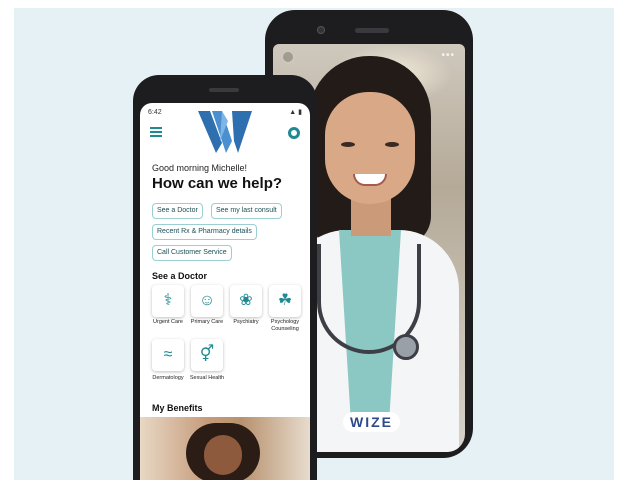 Image resolution: width=621 pixels, height=480 pixels. I want to click on customer-service-chip: Call Customer Service, so click(192, 253).